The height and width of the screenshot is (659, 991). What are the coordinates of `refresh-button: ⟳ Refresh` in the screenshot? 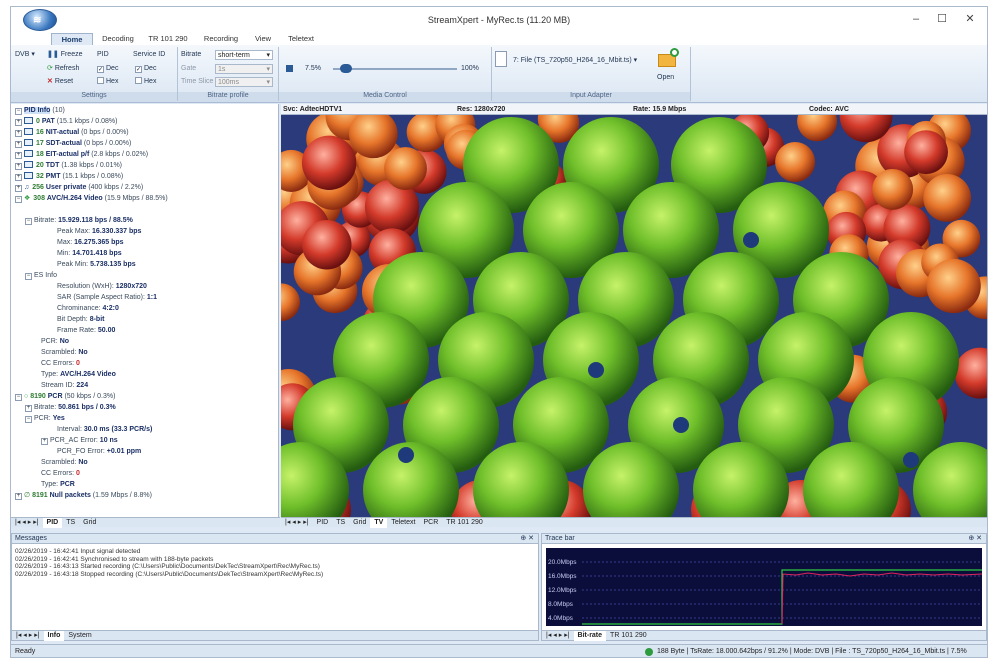 It's located at (63, 68).